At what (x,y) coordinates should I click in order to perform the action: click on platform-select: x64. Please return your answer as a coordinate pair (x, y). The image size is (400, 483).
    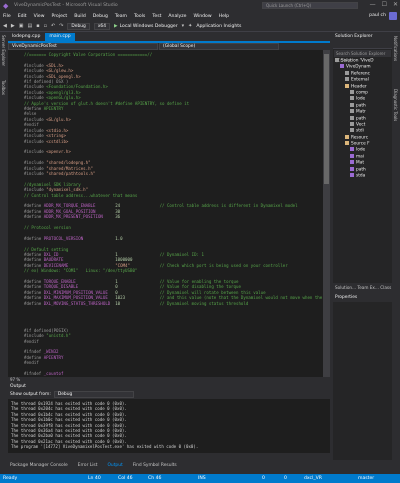
    Looking at the image, I should click on (102, 26).